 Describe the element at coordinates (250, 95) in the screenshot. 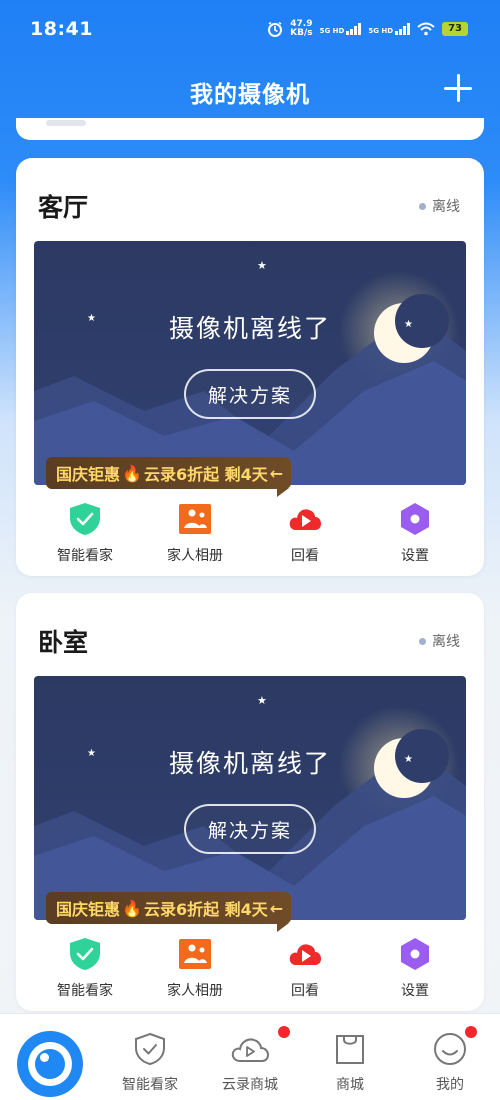

I see `page-title: 我的摄像机` at that location.